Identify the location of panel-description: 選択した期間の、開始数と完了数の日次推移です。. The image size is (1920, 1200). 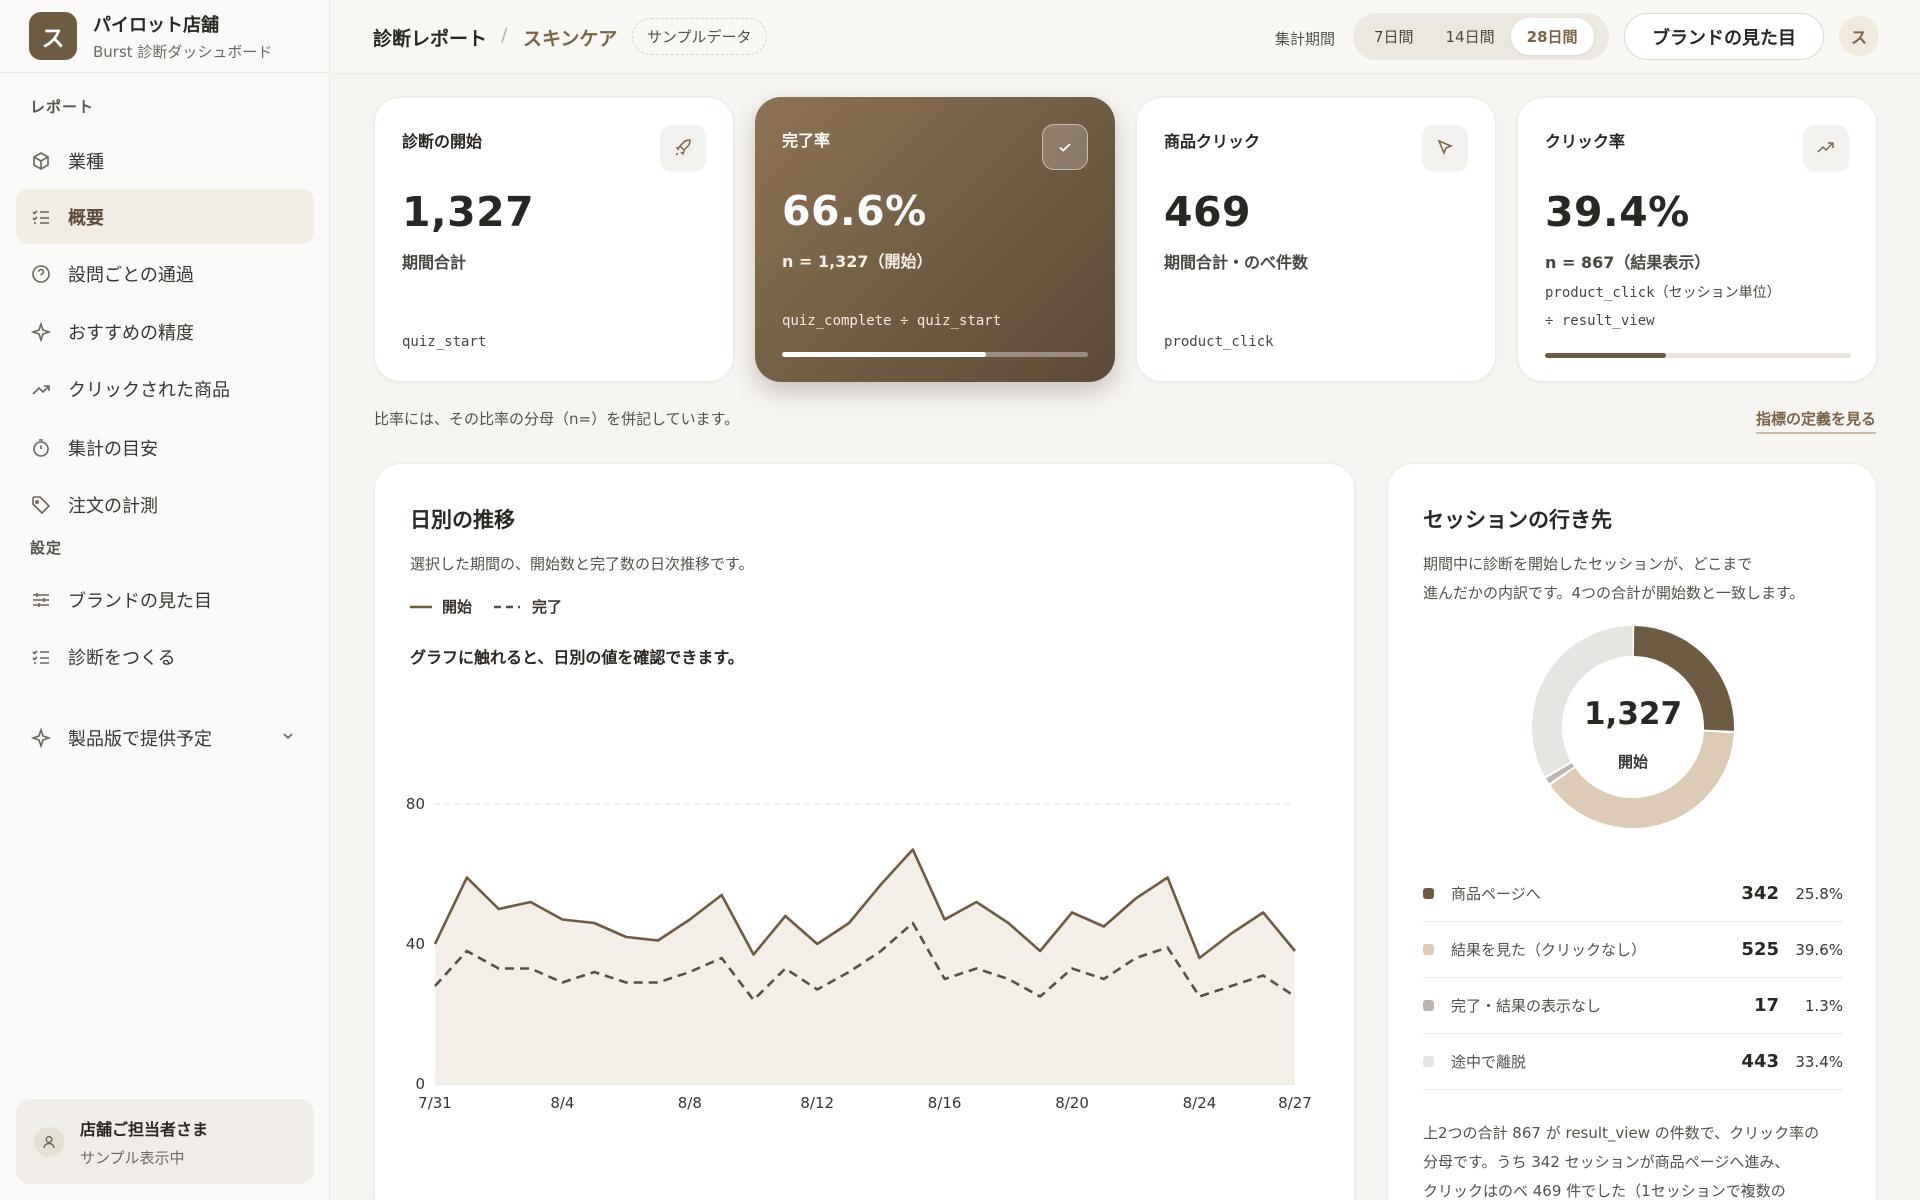
(582, 564).